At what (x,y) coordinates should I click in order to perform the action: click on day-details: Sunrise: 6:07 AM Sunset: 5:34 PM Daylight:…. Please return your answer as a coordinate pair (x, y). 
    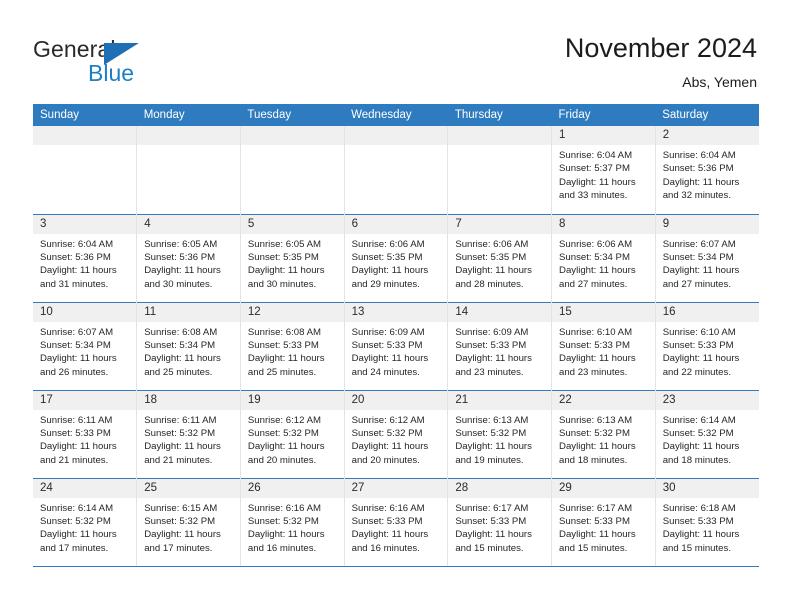
    Looking at the image, I should click on (707, 263).